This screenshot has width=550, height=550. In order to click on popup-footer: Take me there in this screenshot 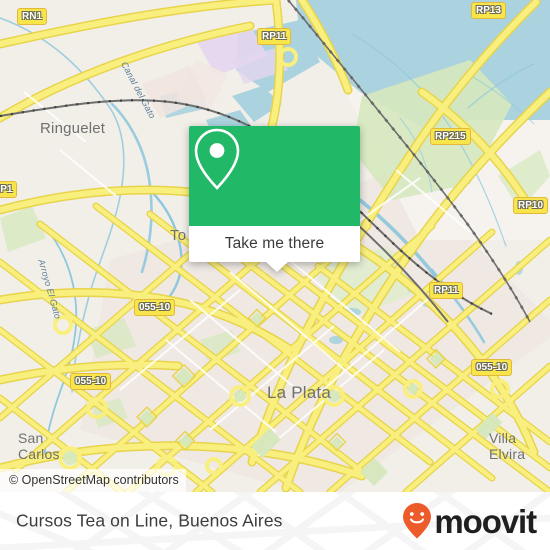, I will do `click(274, 249)`.